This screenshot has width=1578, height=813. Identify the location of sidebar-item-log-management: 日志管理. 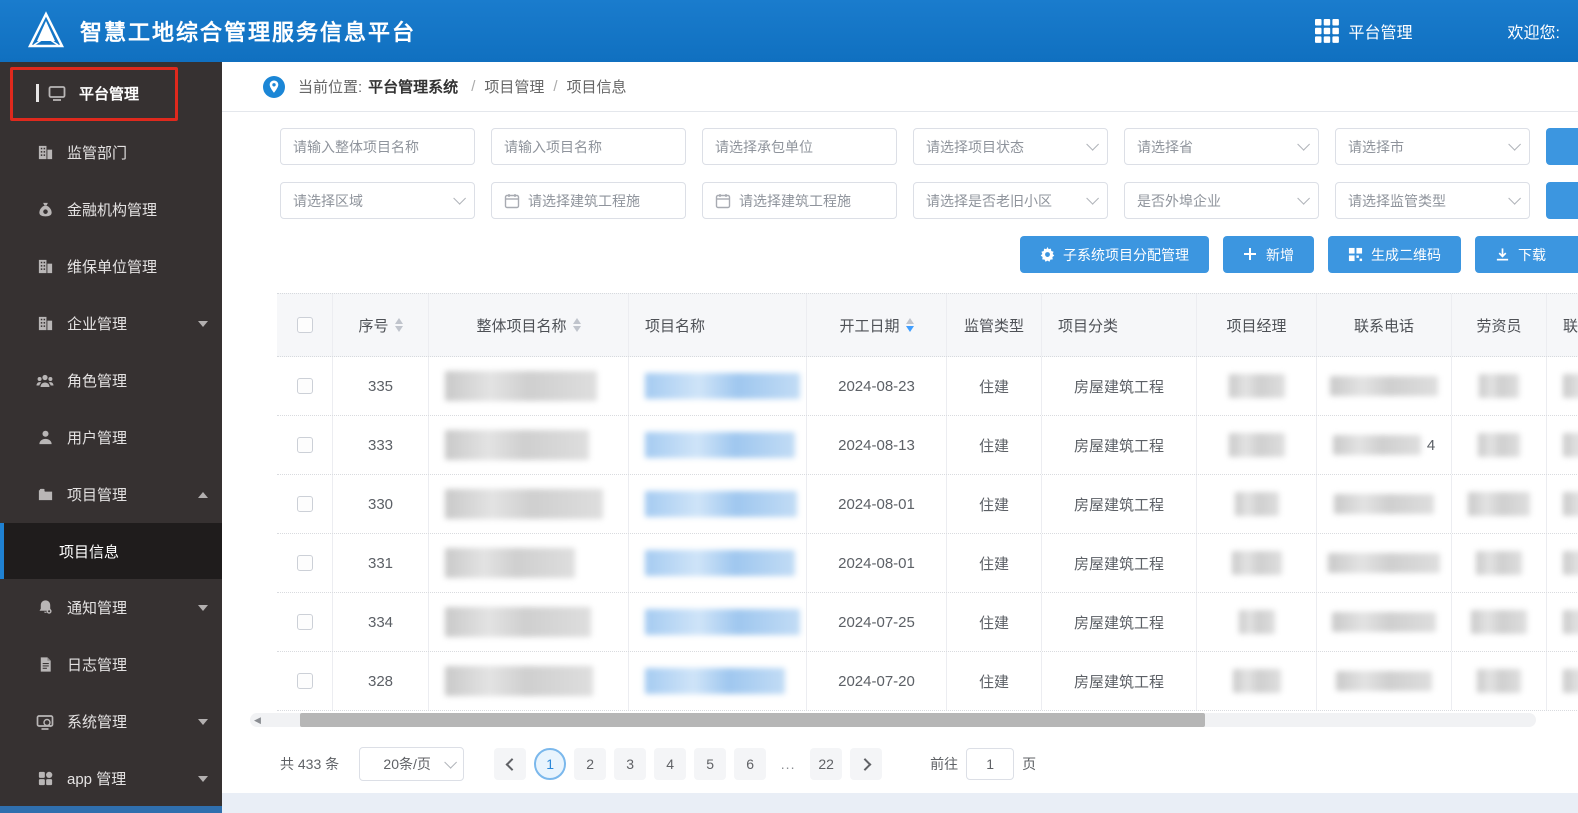
(111, 664).